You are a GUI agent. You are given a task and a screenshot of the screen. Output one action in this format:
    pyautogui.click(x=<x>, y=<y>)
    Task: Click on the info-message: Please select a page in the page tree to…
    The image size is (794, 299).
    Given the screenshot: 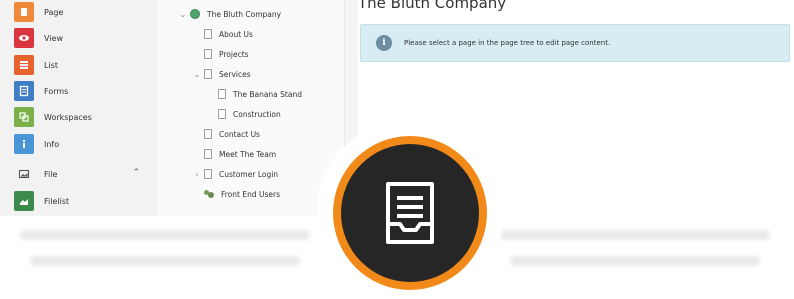 What is the action you would take?
    pyautogui.click(x=507, y=43)
    